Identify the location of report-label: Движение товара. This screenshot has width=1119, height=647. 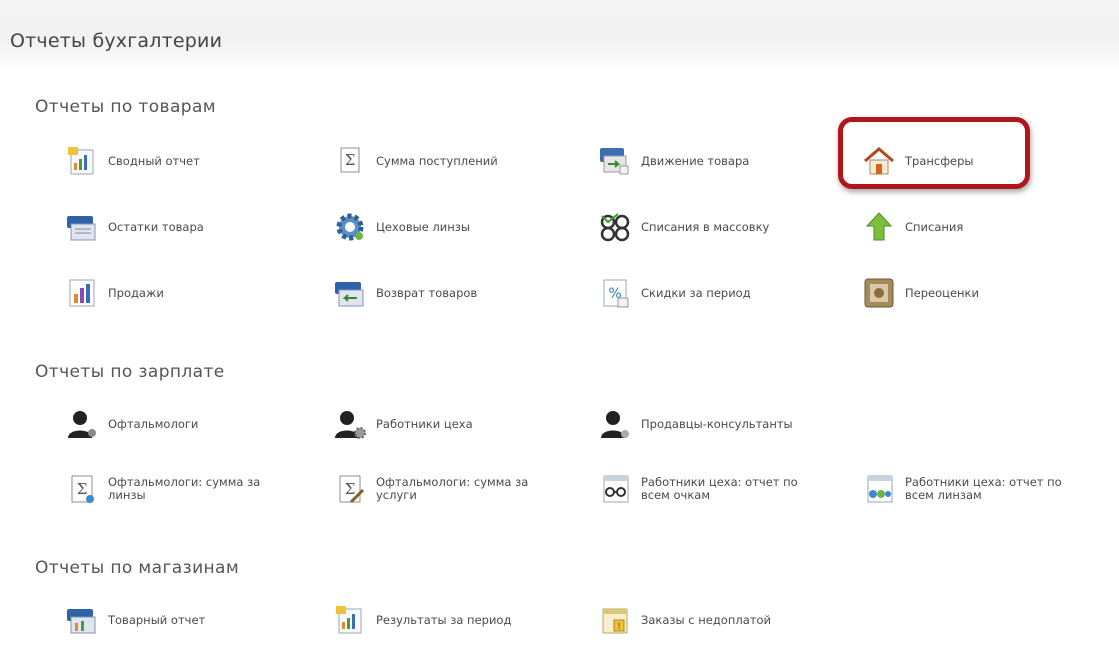
(695, 160).